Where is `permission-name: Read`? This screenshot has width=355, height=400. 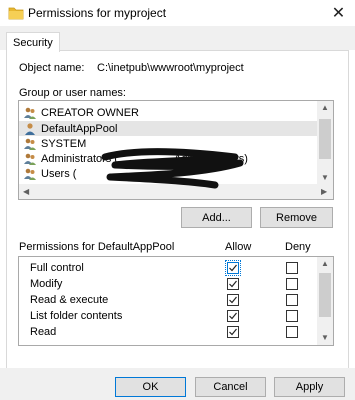
permission-name: Read is located at coordinates (43, 332).